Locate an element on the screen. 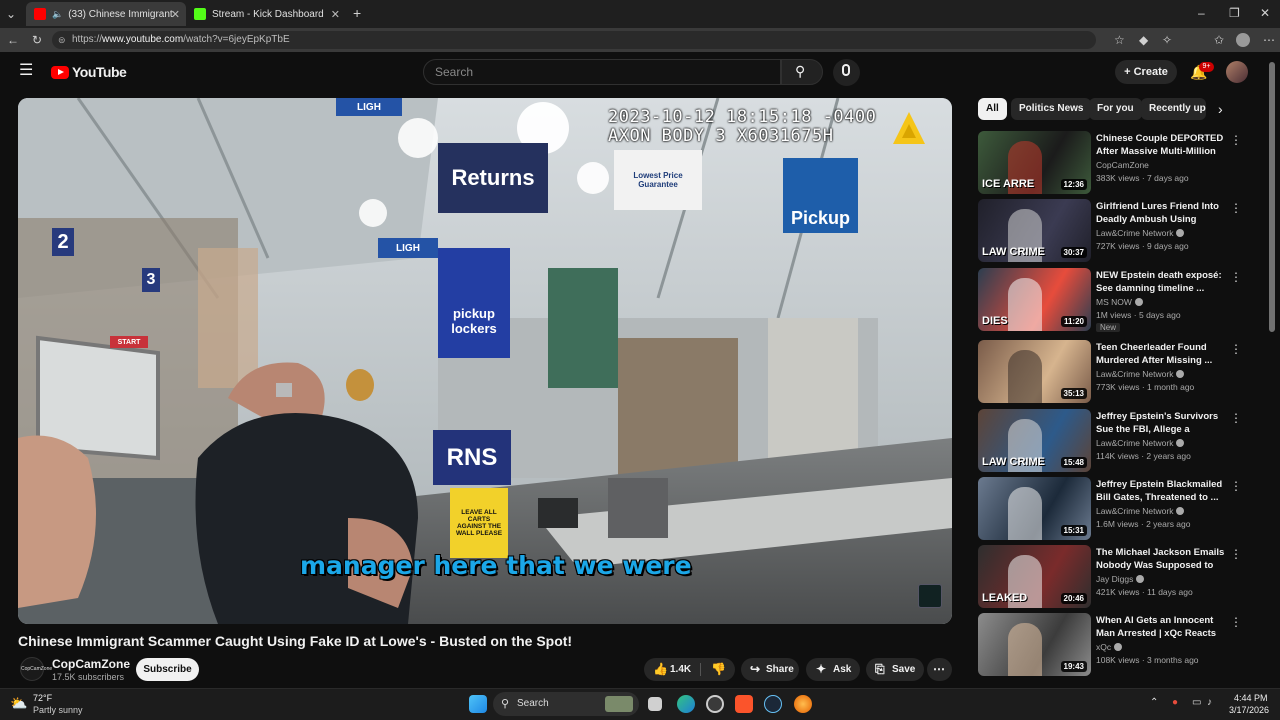 The image size is (1280, 720). search-button: ⚲ is located at coordinates (802, 72).